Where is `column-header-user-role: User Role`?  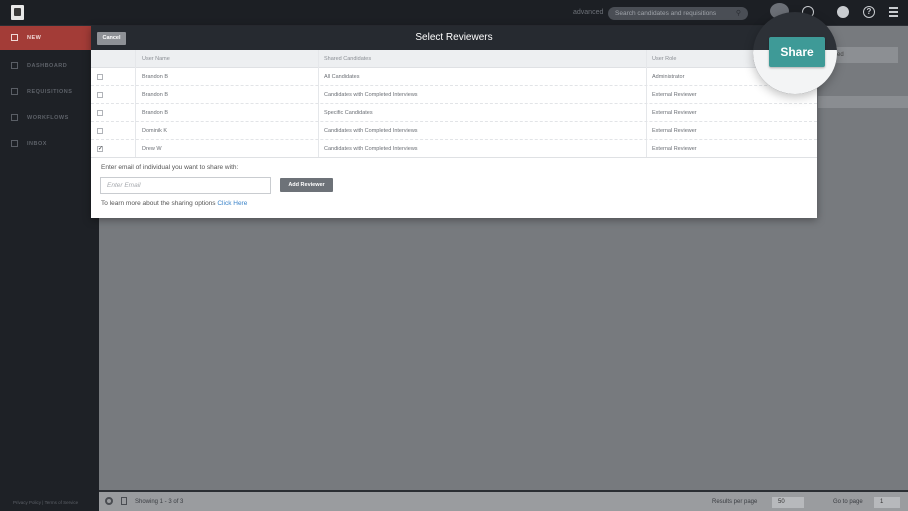
column-header-user-role: User Role is located at coordinates (664, 59).